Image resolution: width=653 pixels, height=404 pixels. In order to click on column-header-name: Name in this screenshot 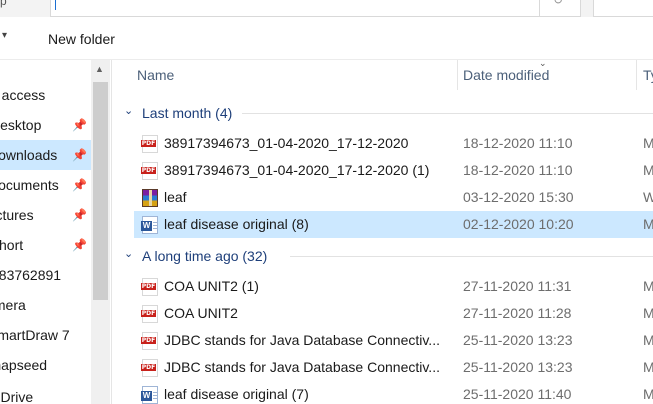, I will do `click(155, 75)`.